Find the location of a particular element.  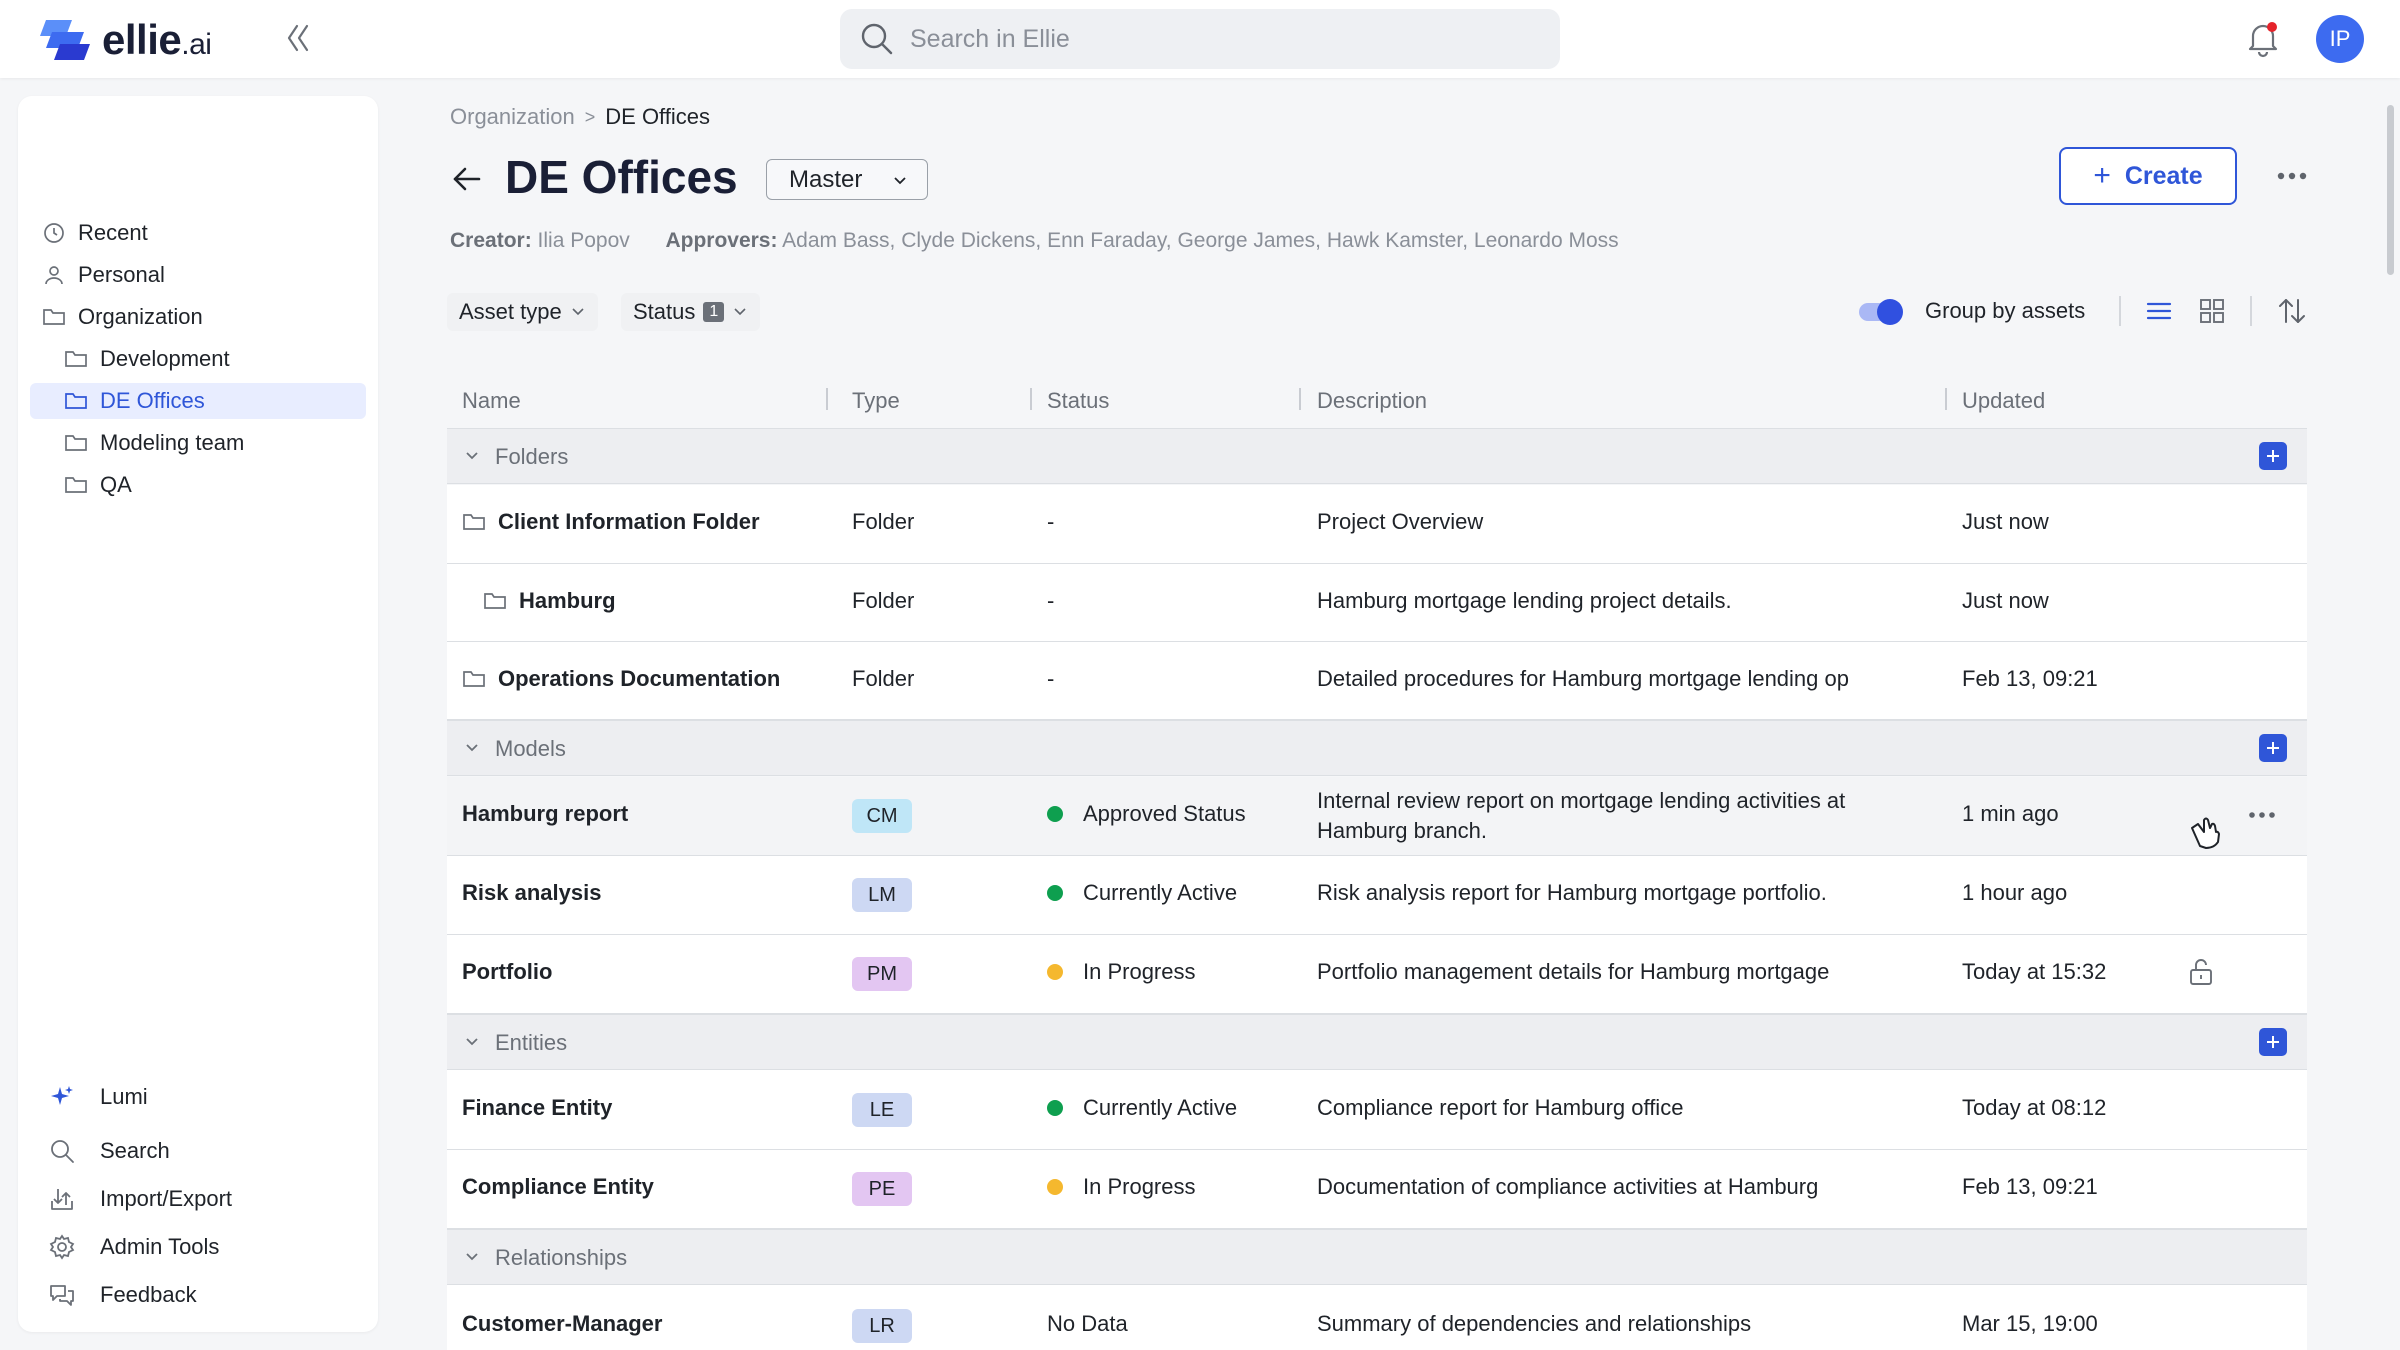

column-header-description: Description is located at coordinates (1372, 401).